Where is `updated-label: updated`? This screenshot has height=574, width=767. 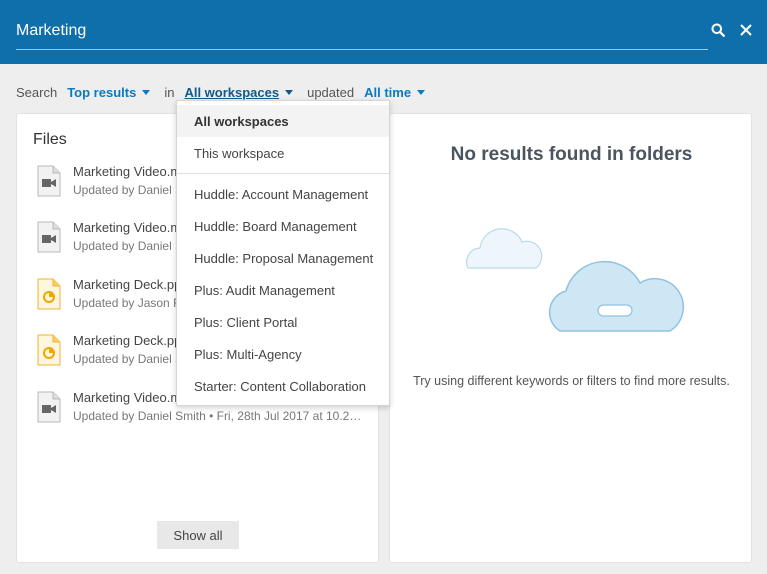 updated-label: updated is located at coordinates (331, 92).